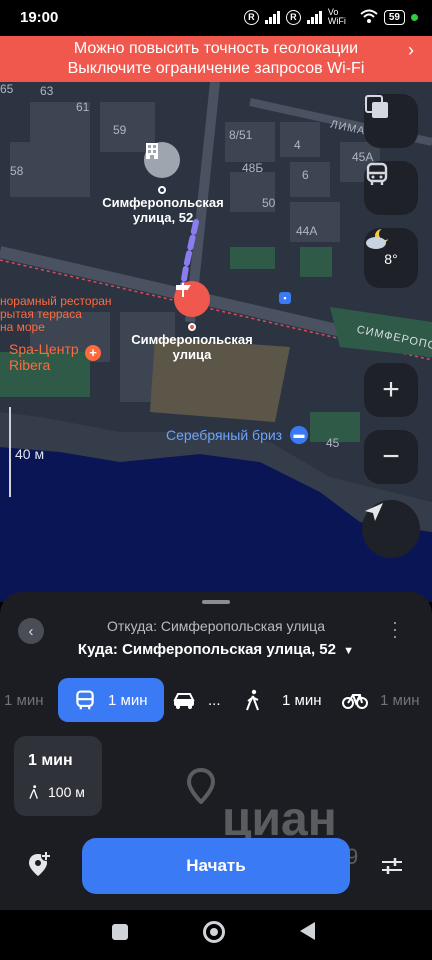  I want to click on transport-button, so click(391, 188).